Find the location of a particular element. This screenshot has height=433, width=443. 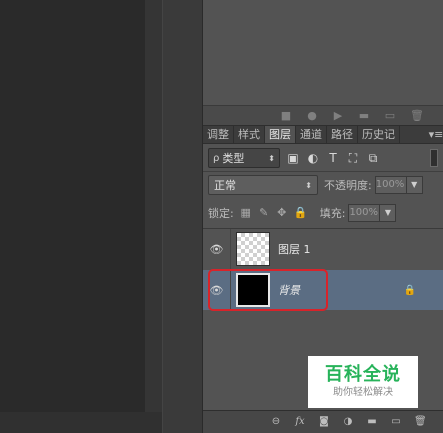

canvas-horizontal-scrollbar is located at coordinates (81, 422).